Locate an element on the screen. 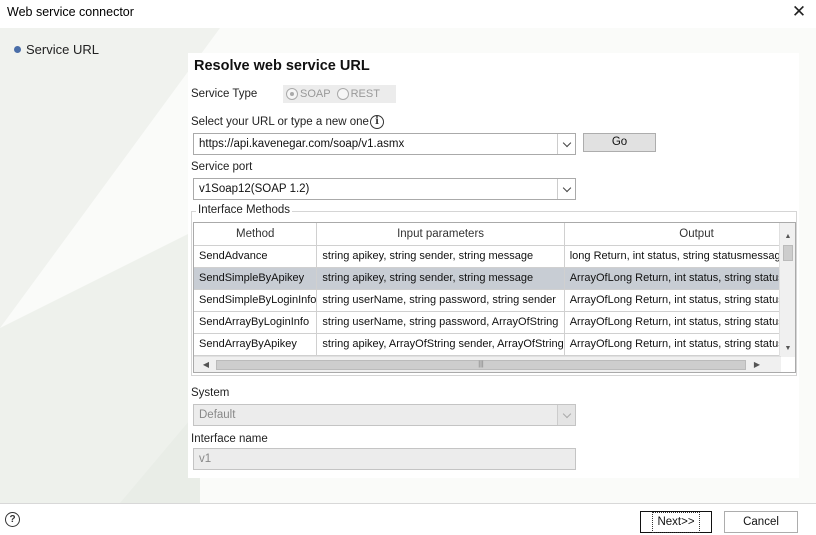 Image resolution: width=816 pixels, height=535 pixels. radio-soap-label: SOAP is located at coordinates (315, 94).